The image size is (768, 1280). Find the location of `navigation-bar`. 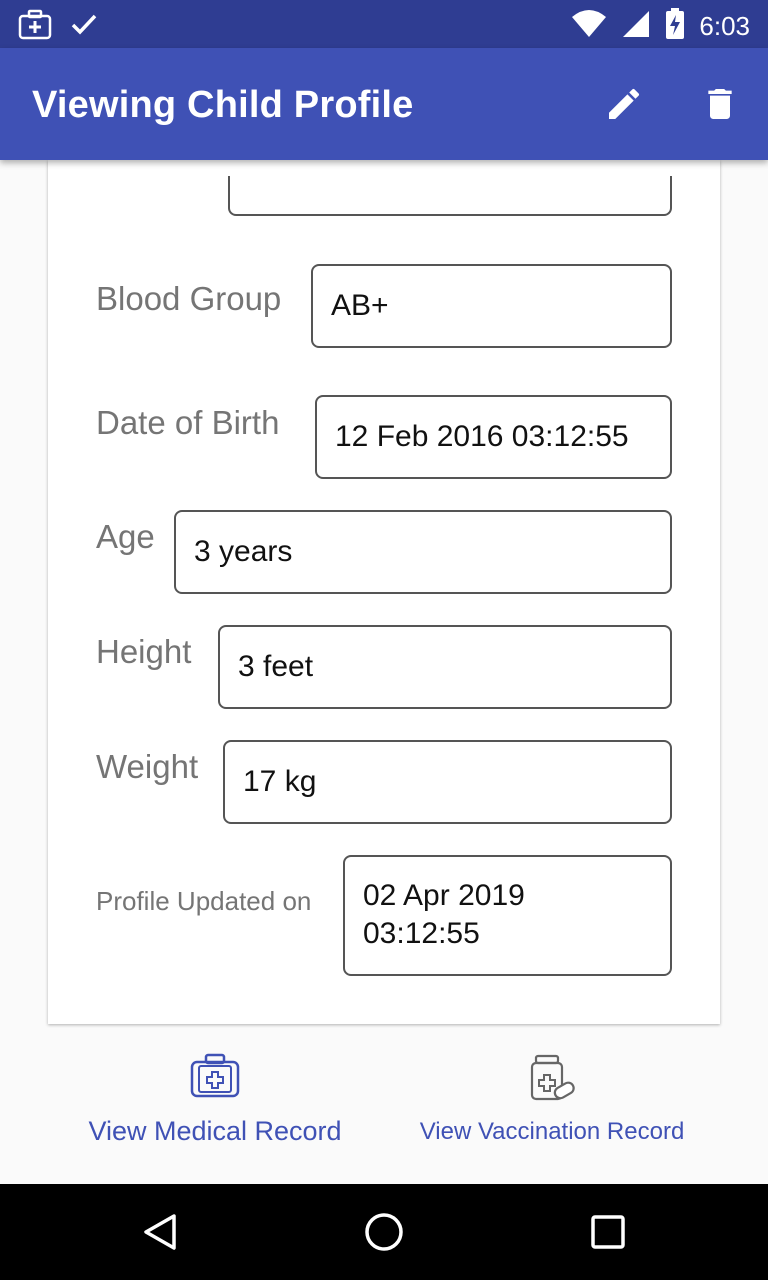

navigation-bar is located at coordinates (384, 1232).